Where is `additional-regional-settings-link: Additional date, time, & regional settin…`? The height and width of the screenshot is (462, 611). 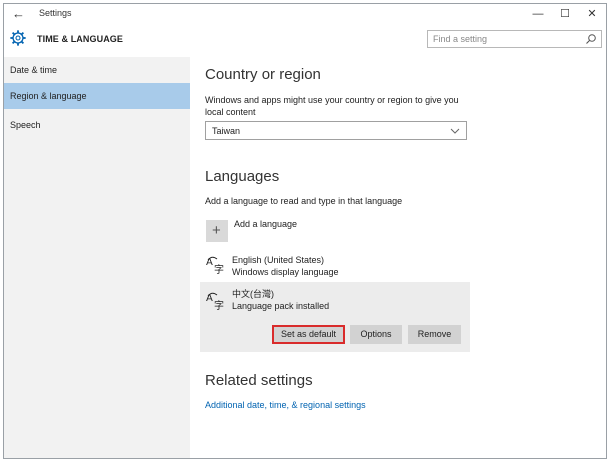 additional-regional-settings-link: Additional date, time, & regional settin… is located at coordinates (285, 405).